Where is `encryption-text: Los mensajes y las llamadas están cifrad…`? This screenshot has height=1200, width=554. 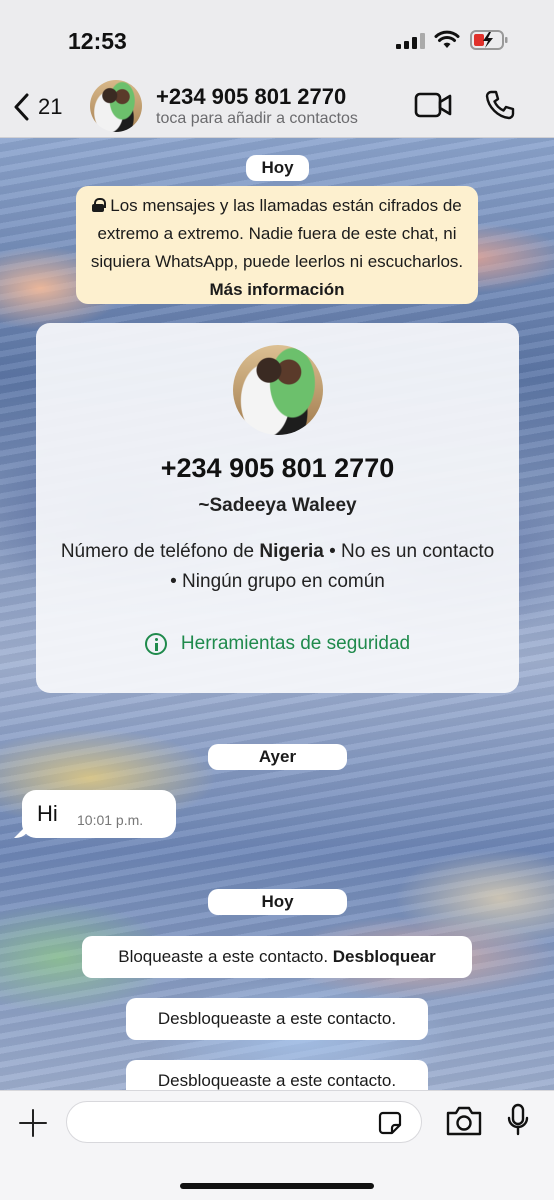 encryption-text: Los mensajes y las llamadas están cifrad… is located at coordinates (277, 233).